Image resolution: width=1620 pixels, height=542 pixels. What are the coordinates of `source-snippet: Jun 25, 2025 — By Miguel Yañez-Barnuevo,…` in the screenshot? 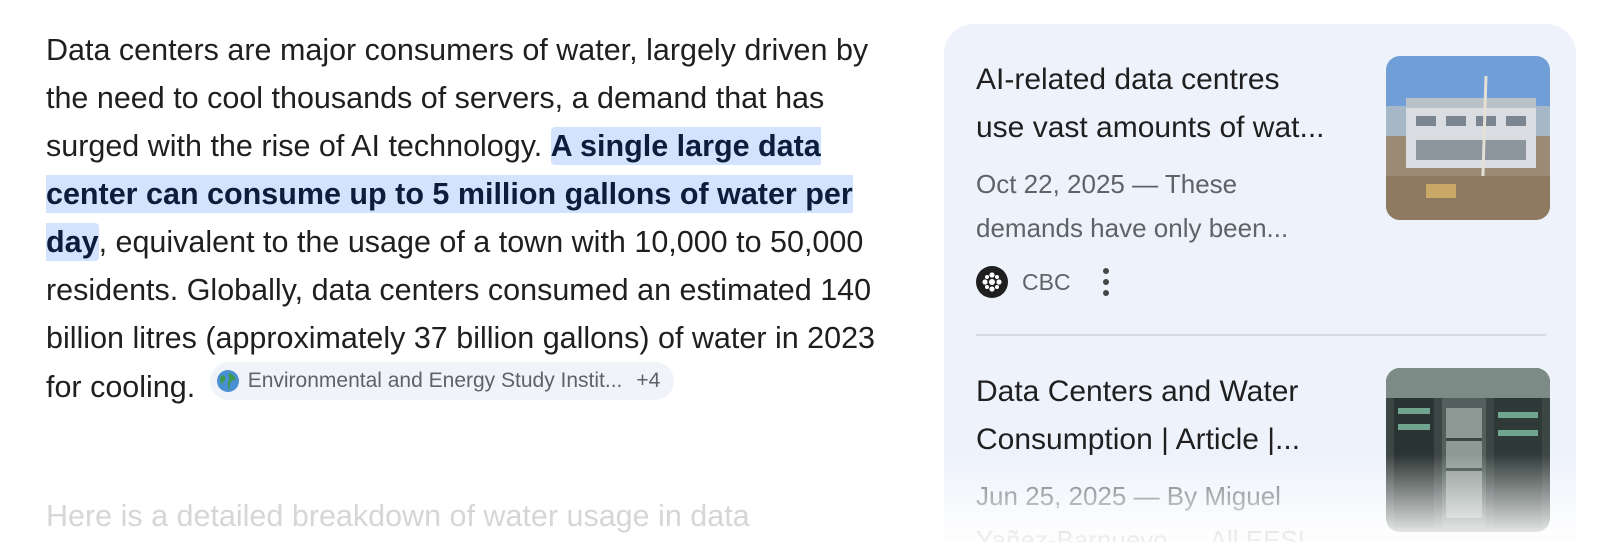 It's located at (1171, 508).